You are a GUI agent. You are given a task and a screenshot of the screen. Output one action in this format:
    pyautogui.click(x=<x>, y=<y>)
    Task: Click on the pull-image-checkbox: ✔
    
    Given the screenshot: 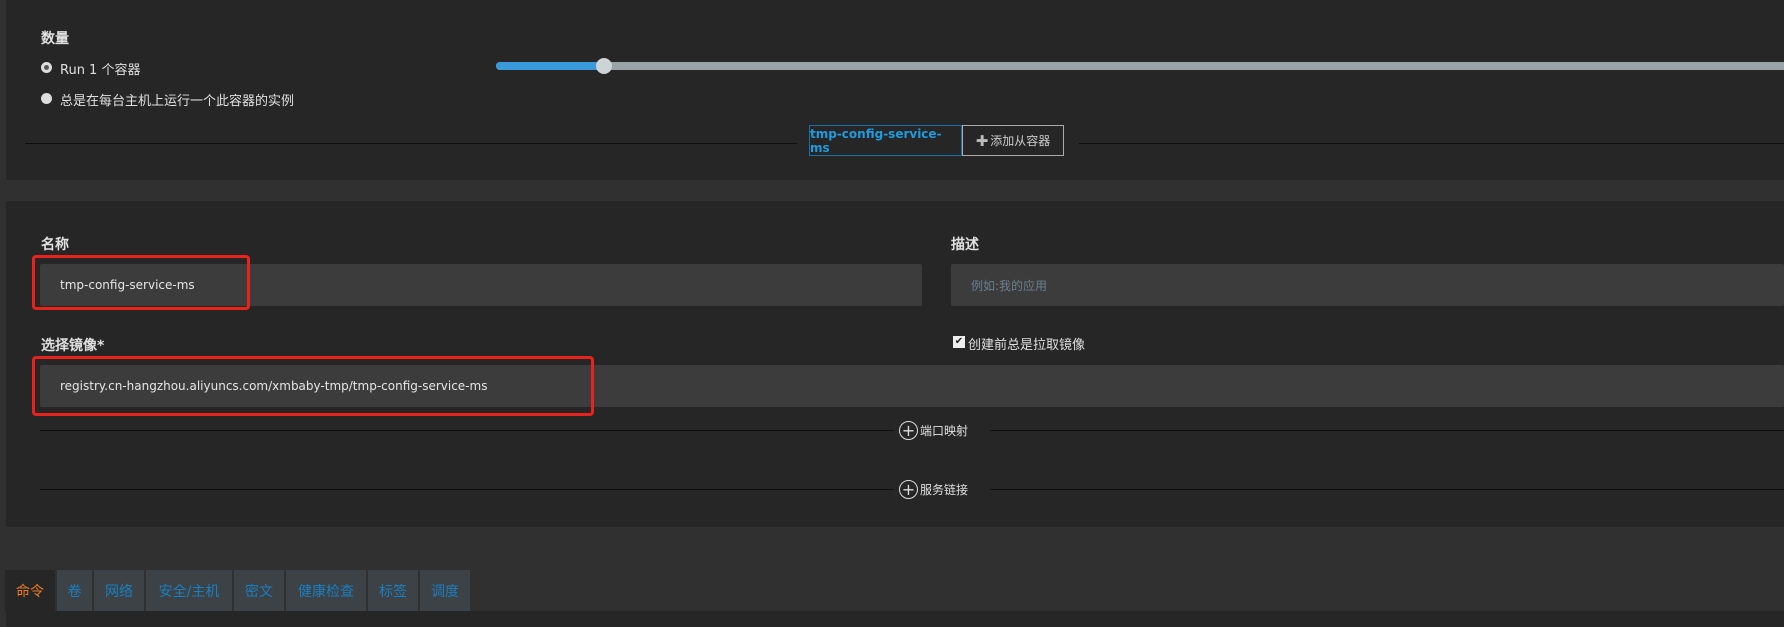 What is the action you would take?
    pyautogui.click(x=959, y=342)
    